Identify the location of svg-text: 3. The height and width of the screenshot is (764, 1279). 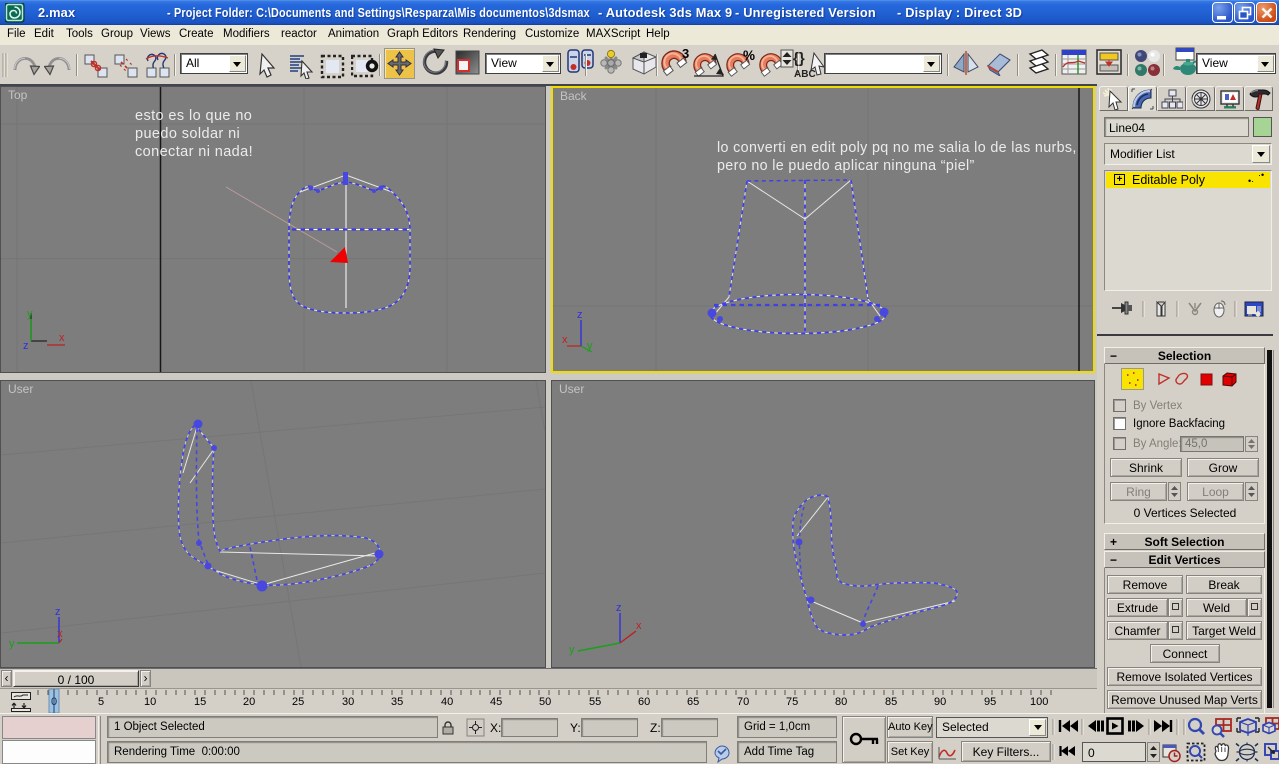
(685, 54).